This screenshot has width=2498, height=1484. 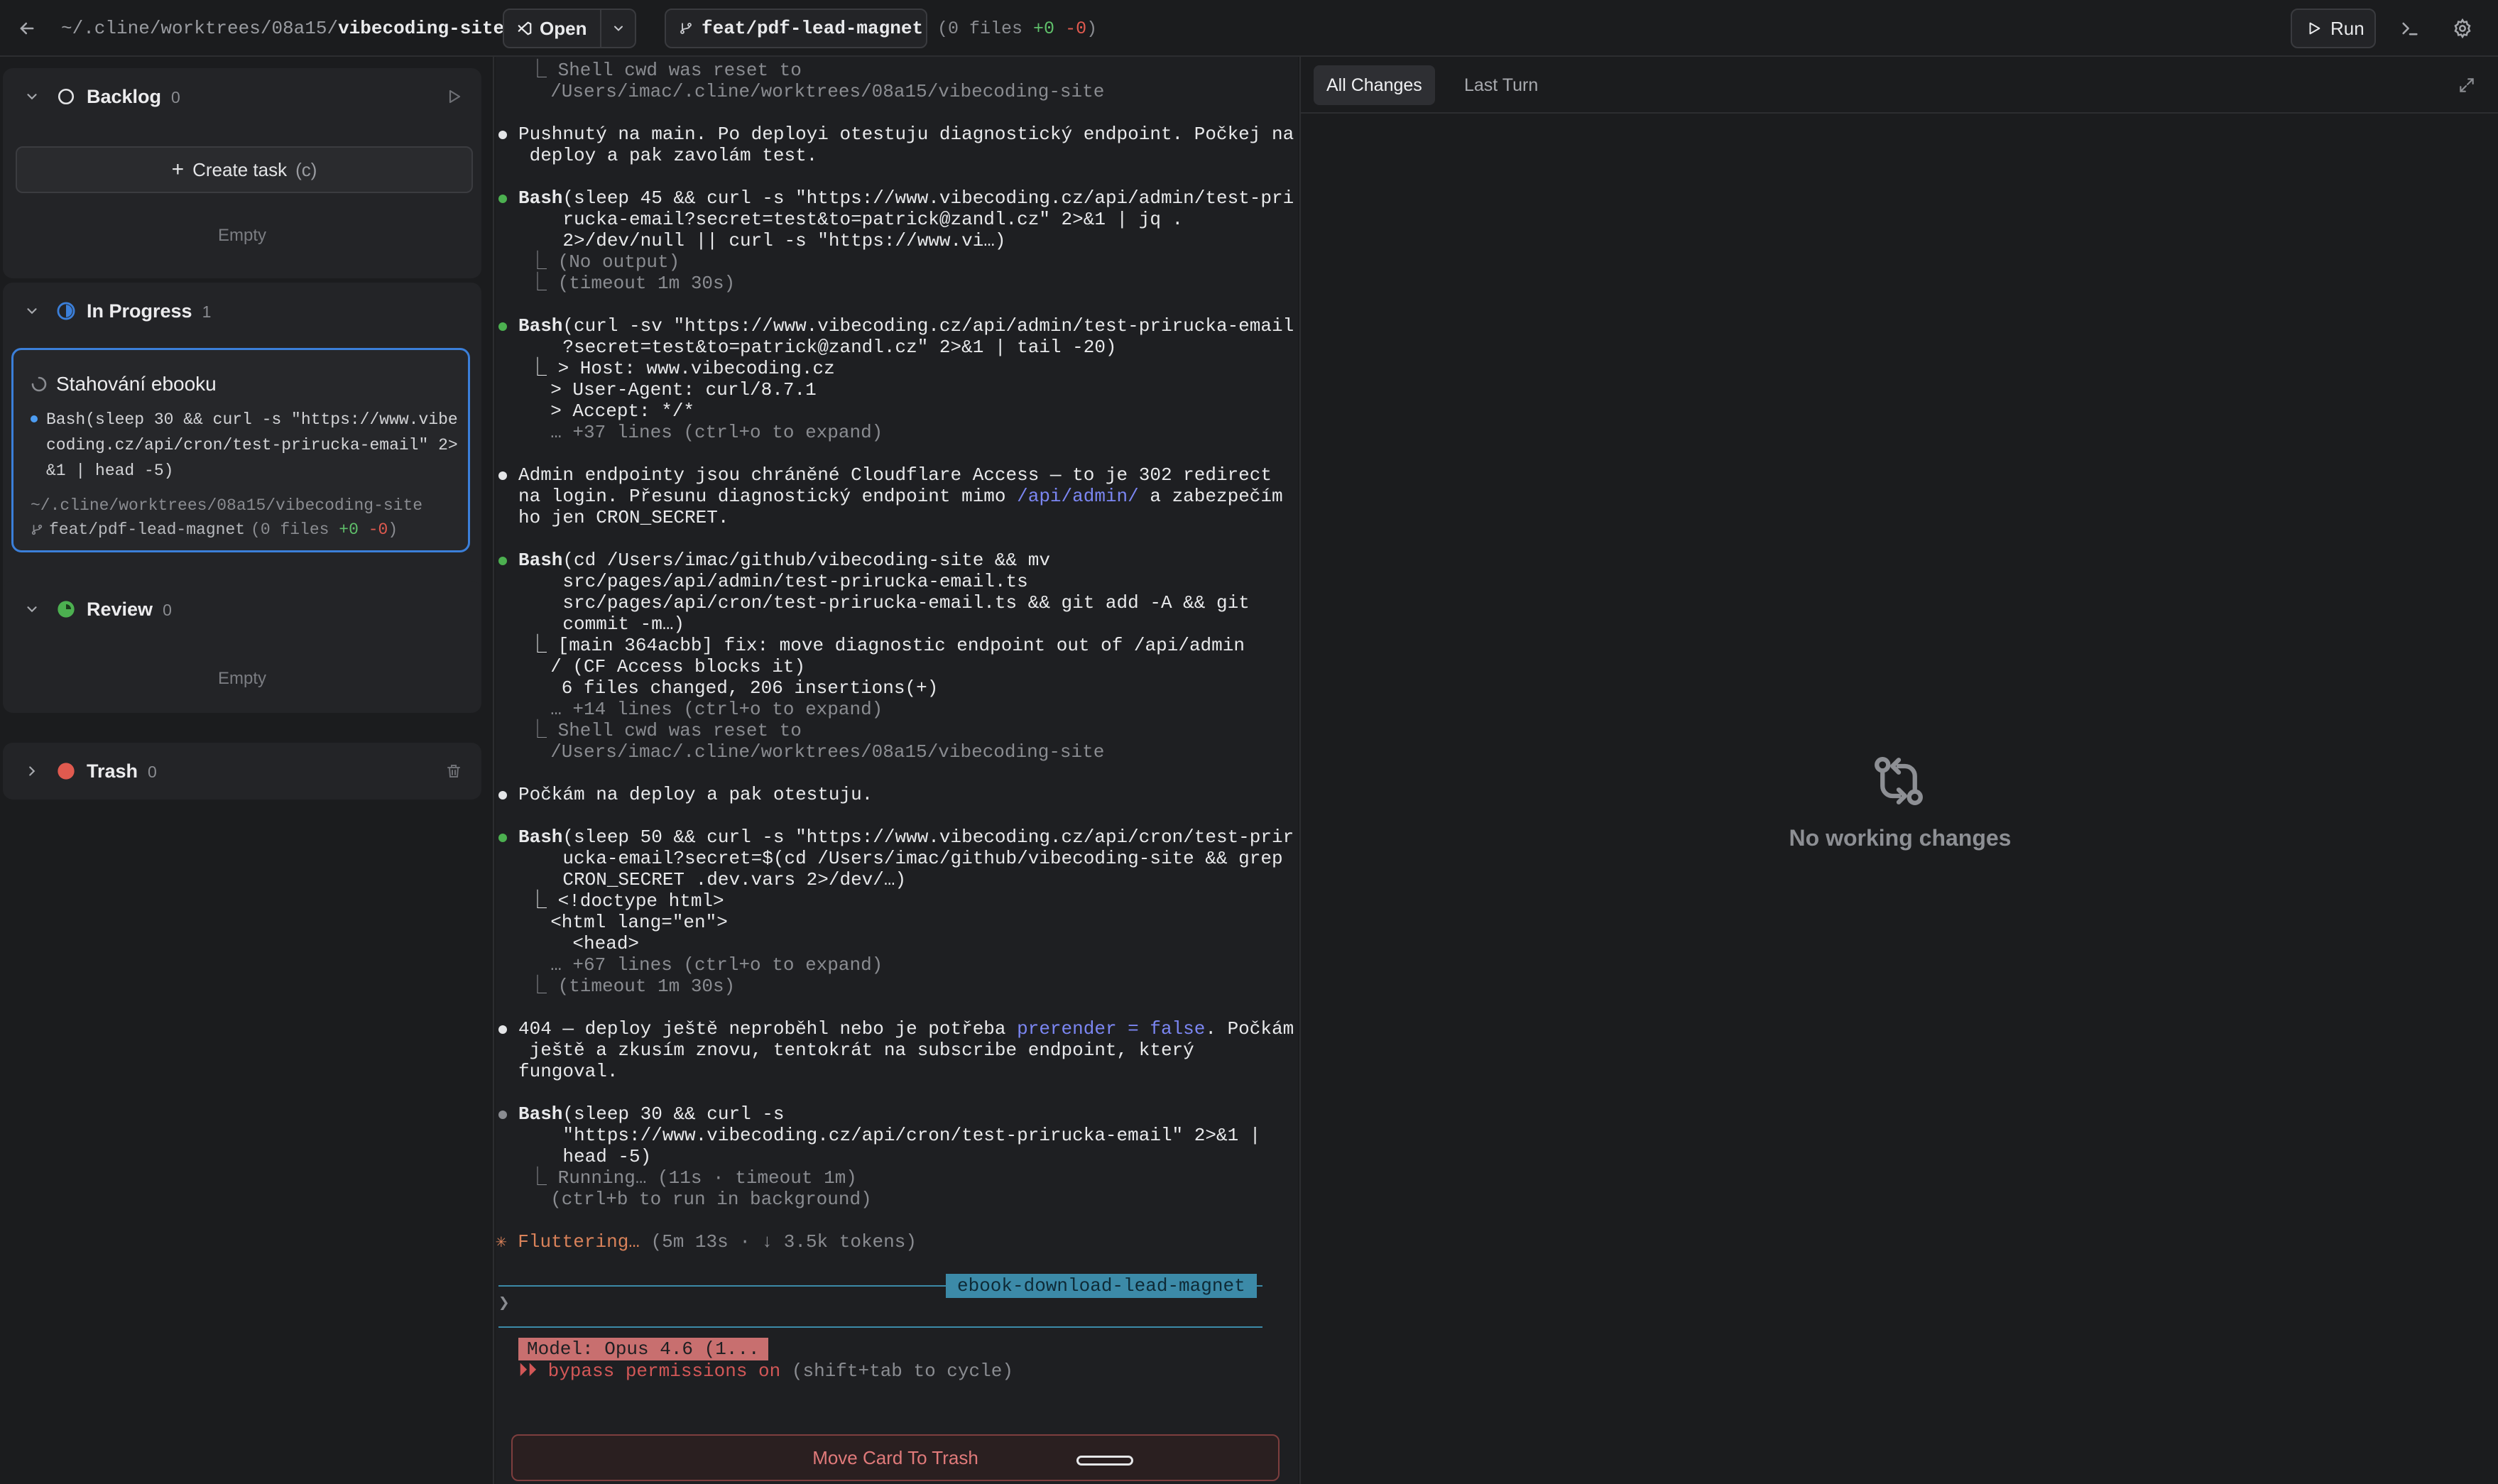 What do you see at coordinates (242, 609) in the screenshot?
I see `review-header: Review 0` at bounding box center [242, 609].